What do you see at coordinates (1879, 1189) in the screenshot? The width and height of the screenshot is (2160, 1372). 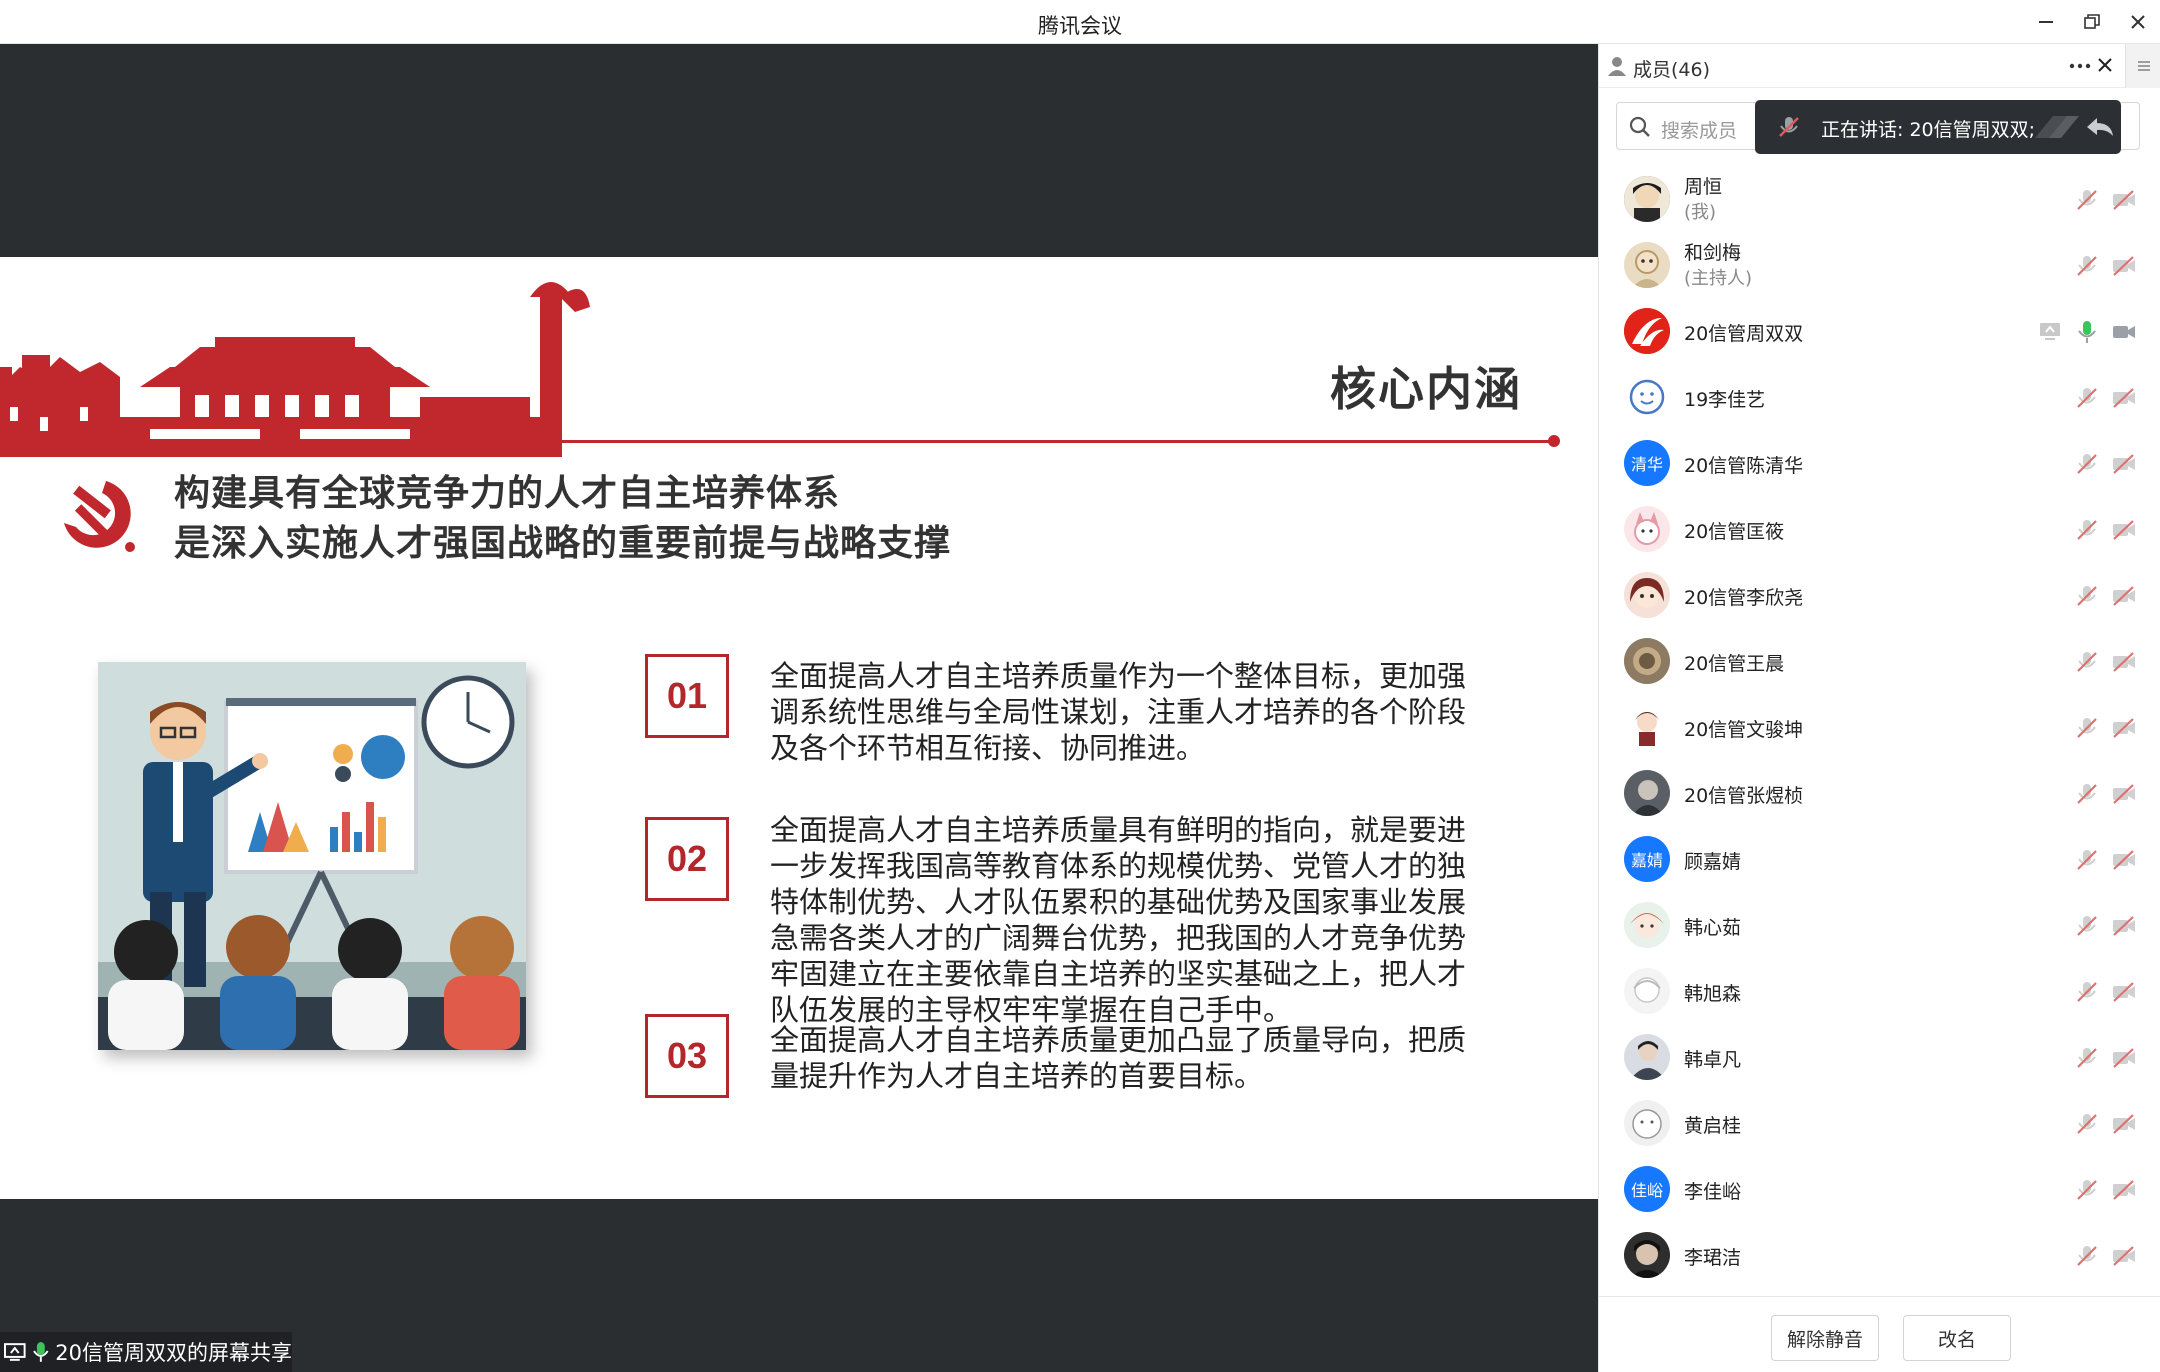 I see `member-row: 佳峪 李佳峪` at bounding box center [1879, 1189].